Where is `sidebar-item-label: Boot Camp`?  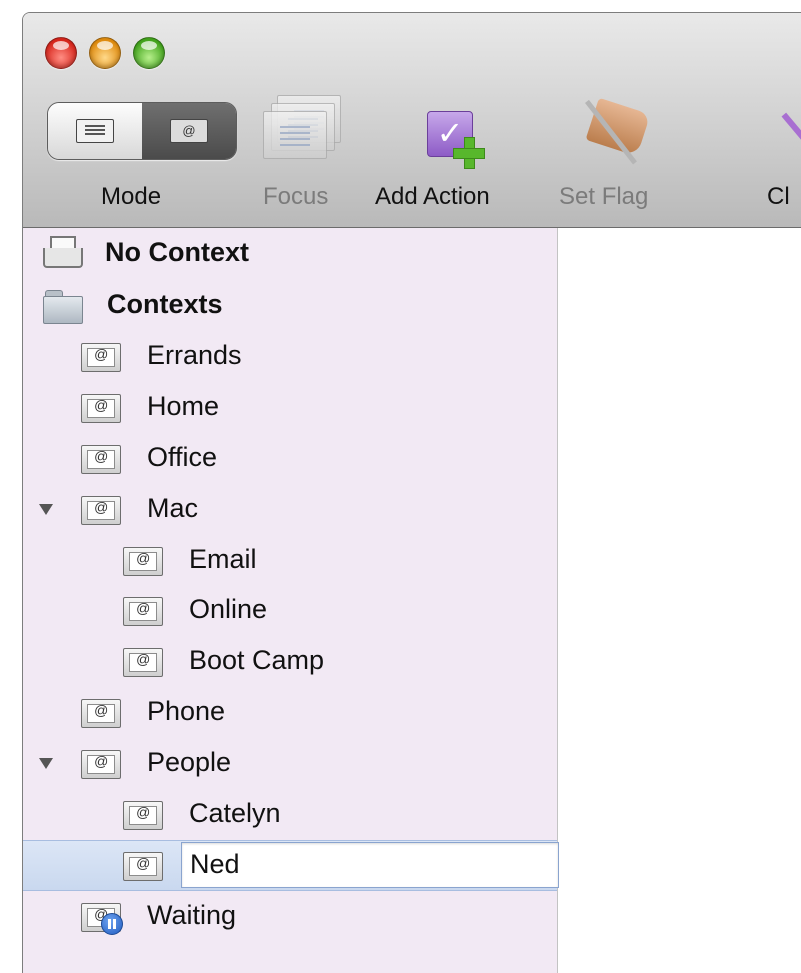 sidebar-item-label: Boot Camp is located at coordinates (257, 660).